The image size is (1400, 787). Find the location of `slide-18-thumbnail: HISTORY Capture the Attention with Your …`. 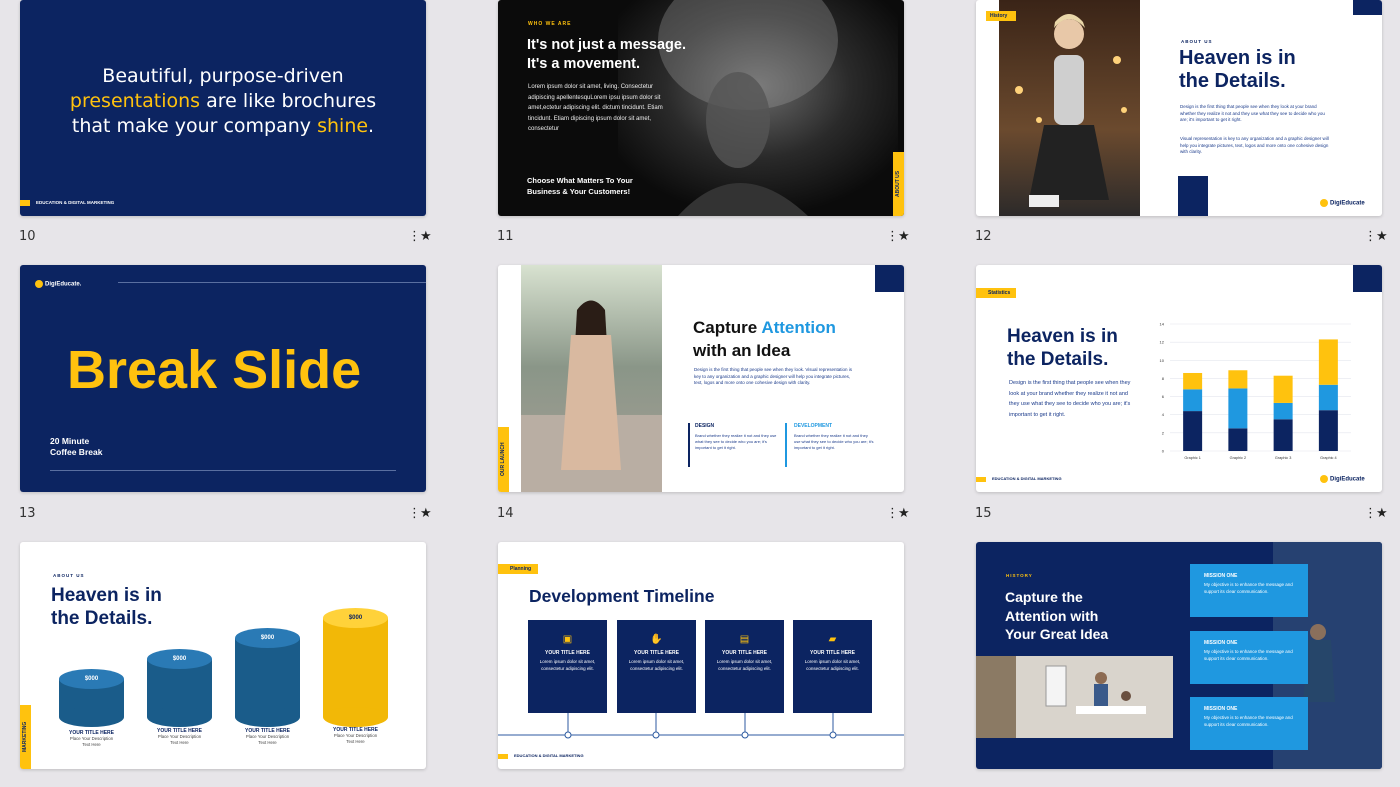

slide-18-thumbnail: HISTORY Capture the Attention with Your … is located at coordinates (1179, 655).